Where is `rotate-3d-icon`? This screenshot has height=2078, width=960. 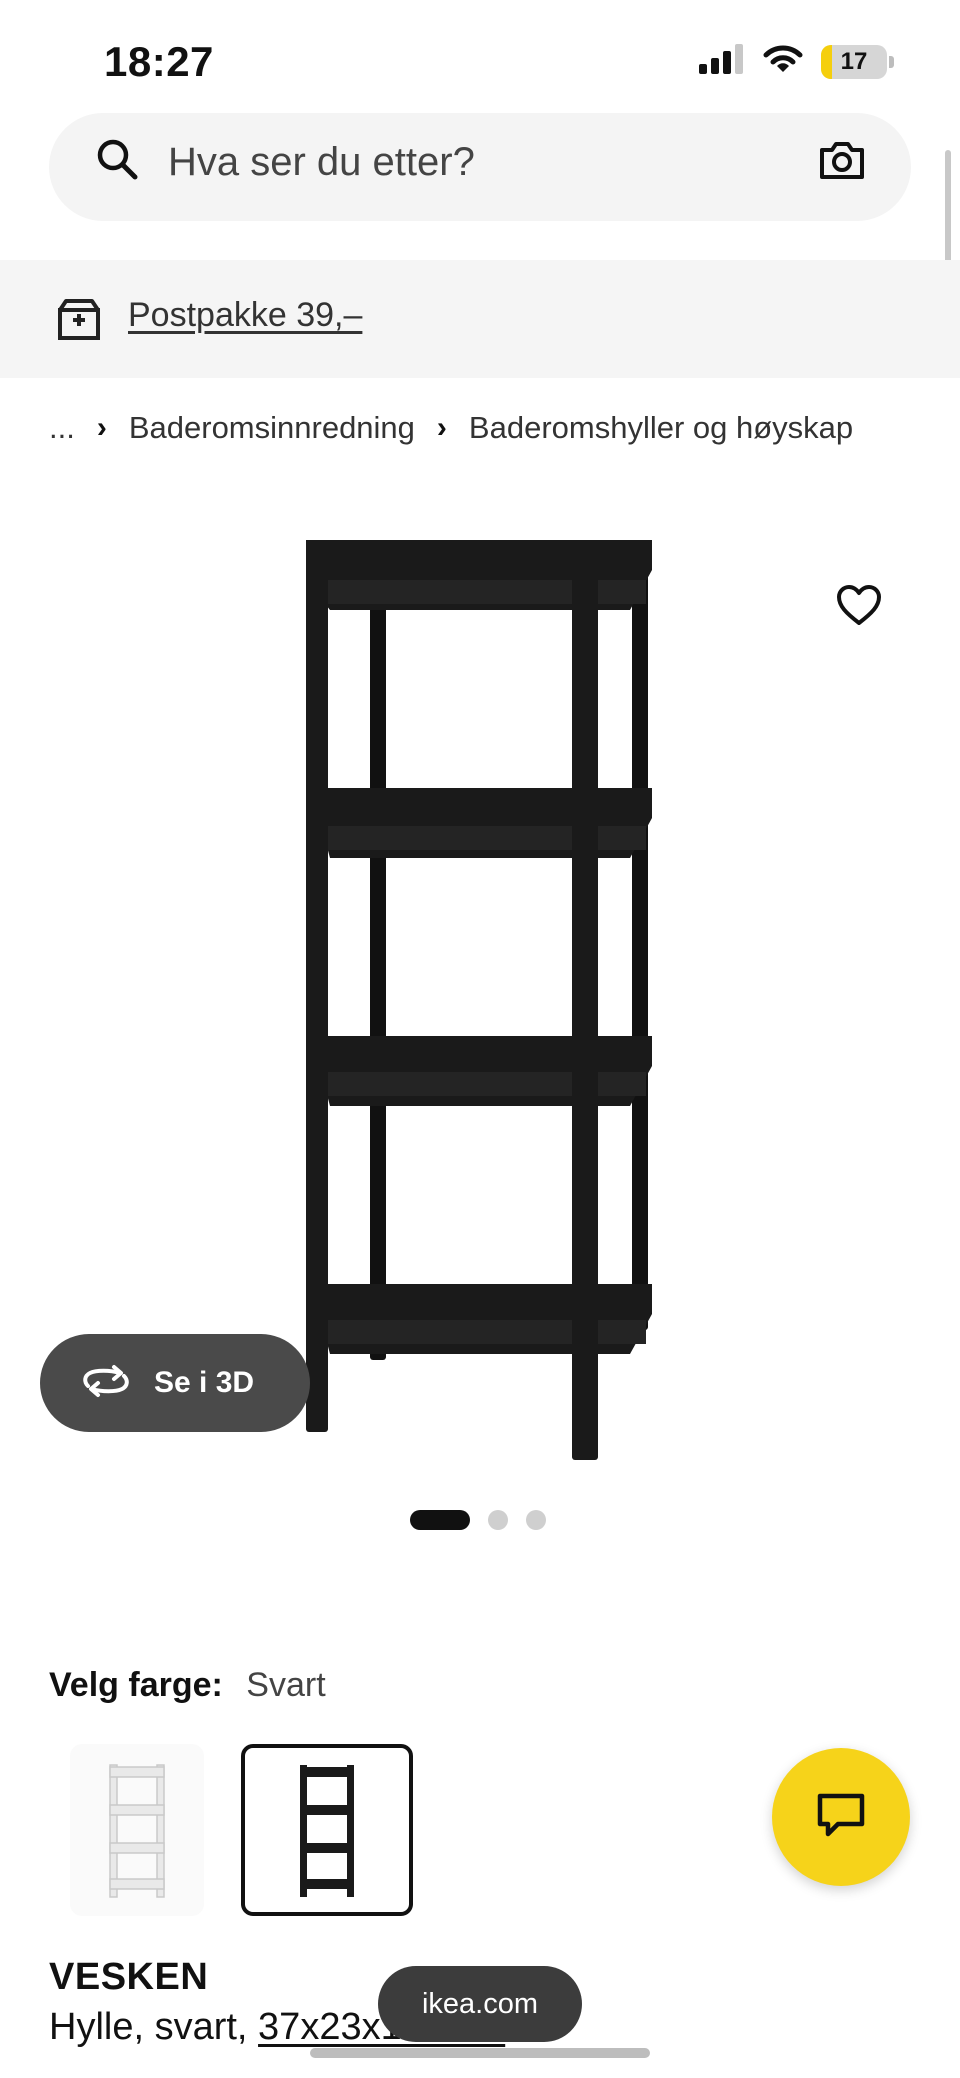 rotate-3d-icon is located at coordinates (106, 1383).